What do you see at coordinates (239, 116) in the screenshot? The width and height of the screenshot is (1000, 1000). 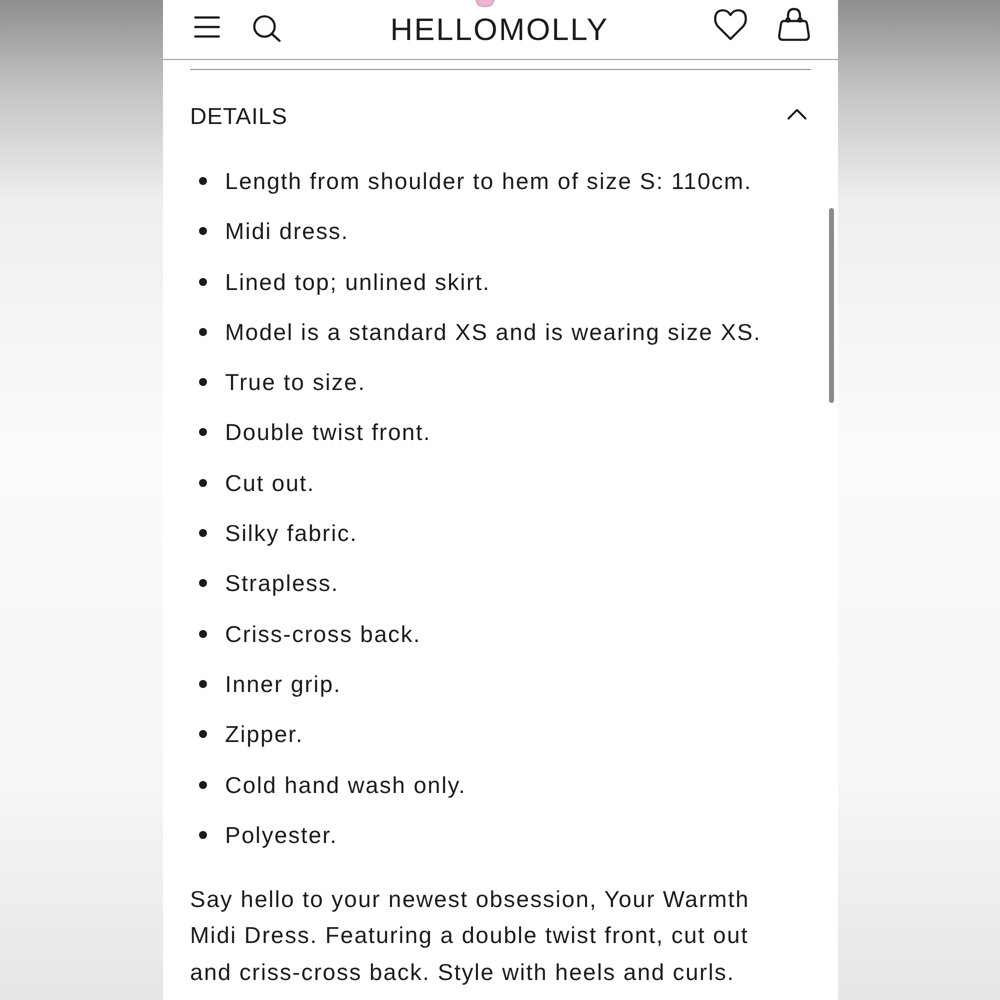 I see `section-title: DETAILS` at bounding box center [239, 116].